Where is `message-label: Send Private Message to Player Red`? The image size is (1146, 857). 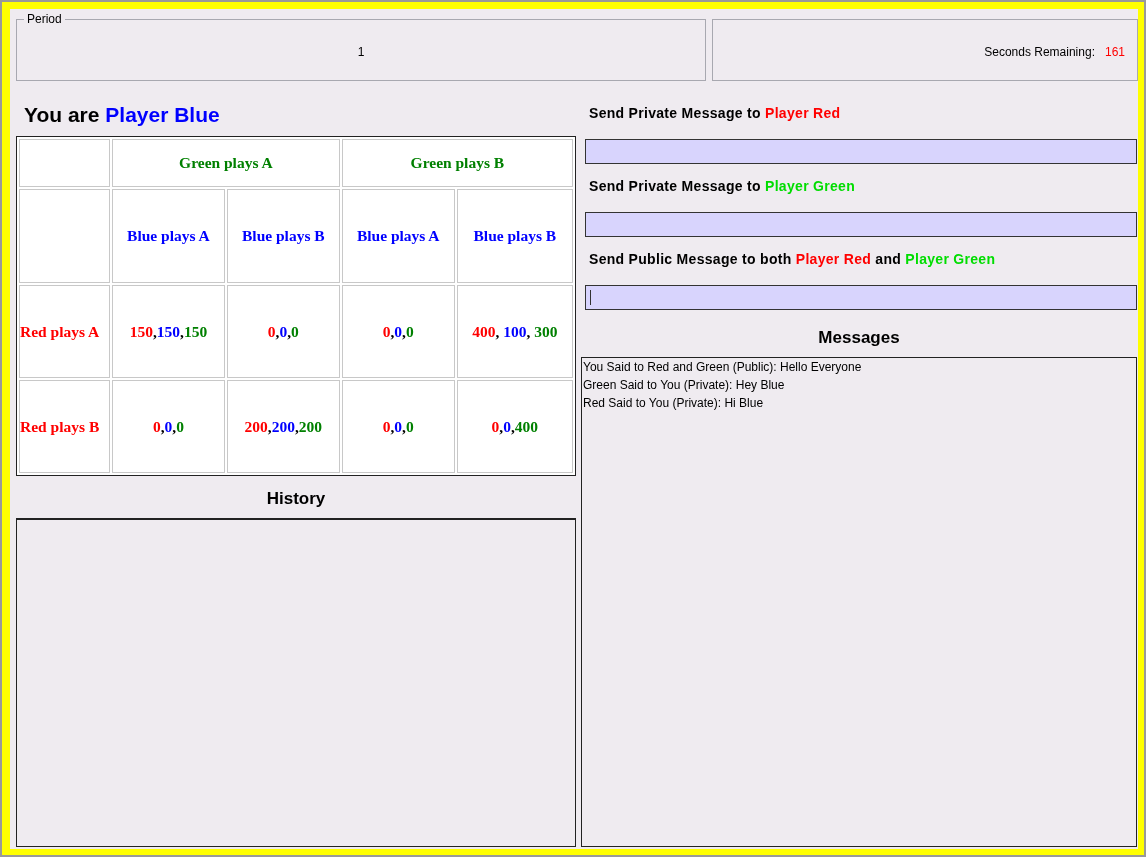 message-label: Send Private Message to Player Red is located at coordinates (715, 113).